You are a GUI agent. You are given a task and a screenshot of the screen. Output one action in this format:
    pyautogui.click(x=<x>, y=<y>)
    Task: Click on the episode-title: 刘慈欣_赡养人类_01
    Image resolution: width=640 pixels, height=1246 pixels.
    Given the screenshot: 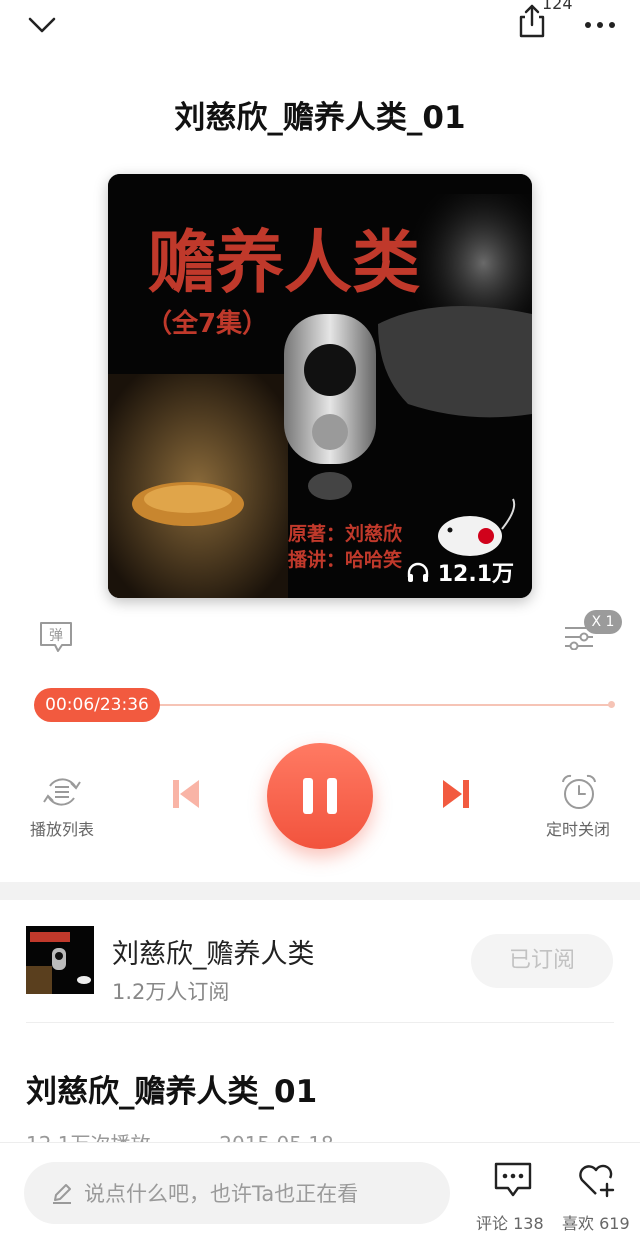 What is the action you would take?
    pyautogui.click(x=172, y=1092)
    